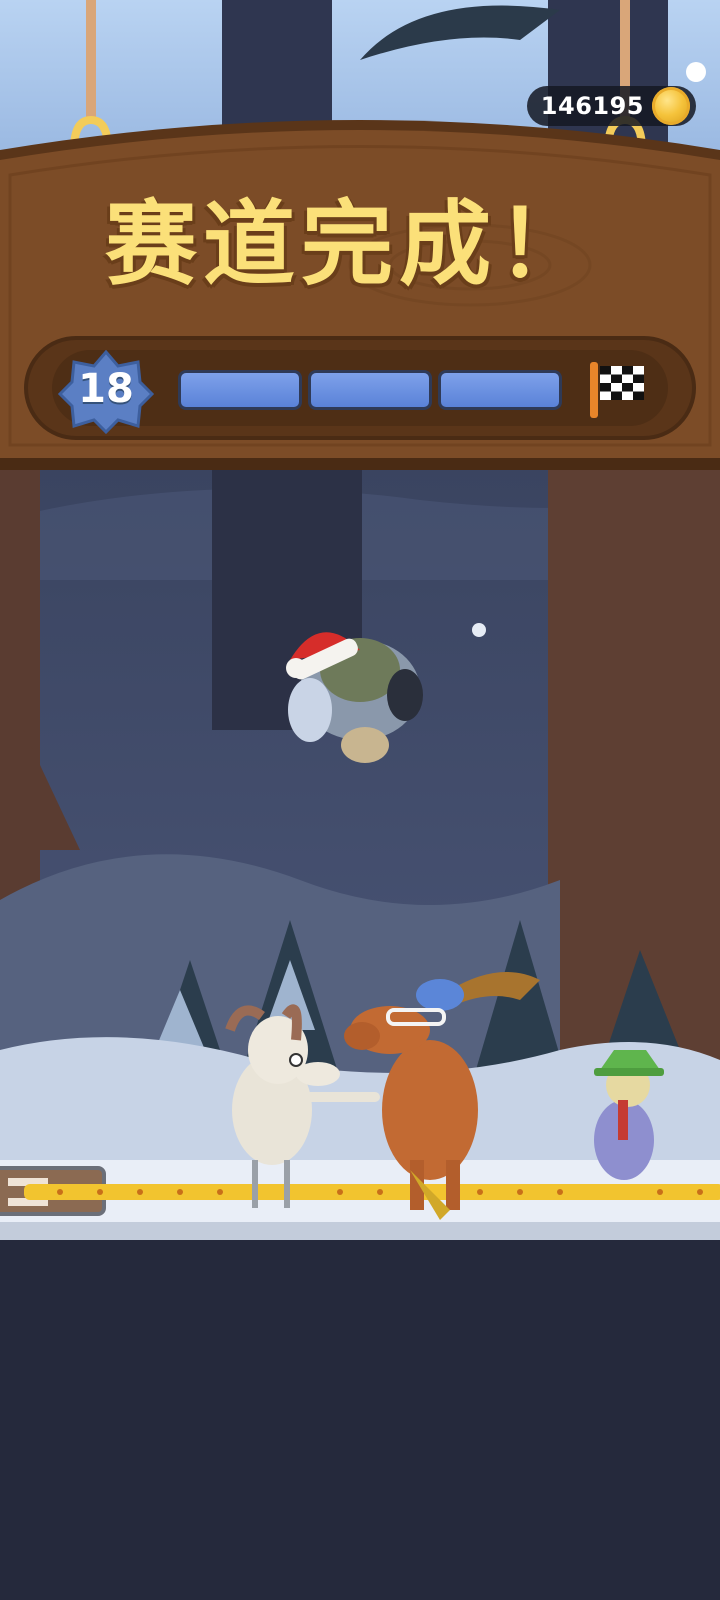 The image size is (720, 1600). Describe the element at coordinates (360, 1231) in the screenshot. I see `ground-edge` at that location.